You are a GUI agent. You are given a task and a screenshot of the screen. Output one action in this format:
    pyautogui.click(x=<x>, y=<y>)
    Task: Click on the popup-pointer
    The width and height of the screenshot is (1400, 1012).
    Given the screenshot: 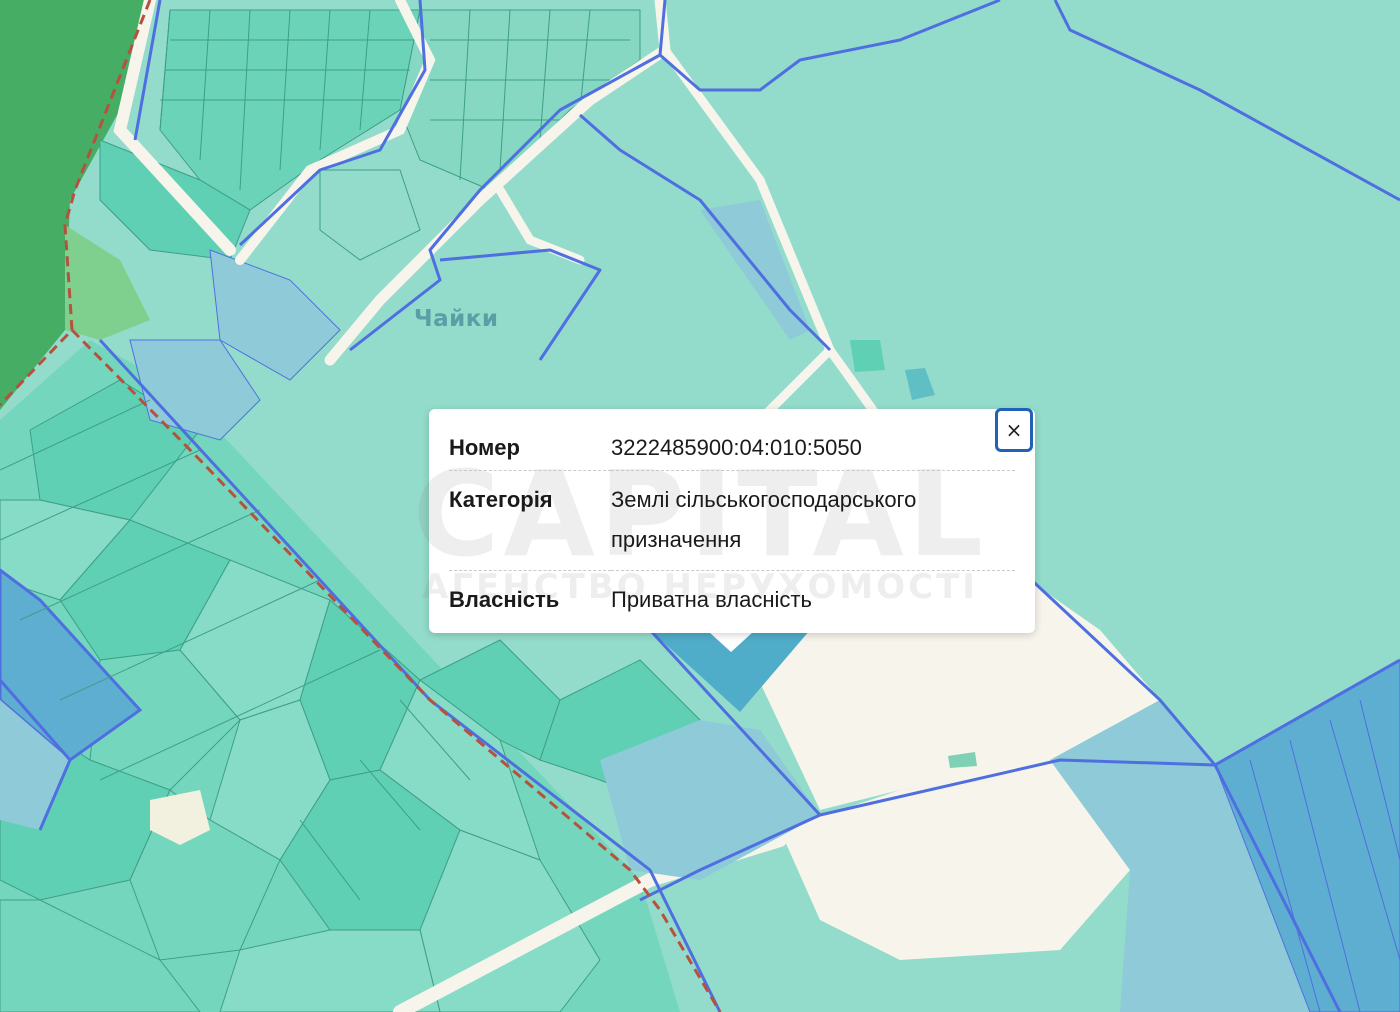 What is the action you would take?
    pyautogui.click(x=731, y=642)
    